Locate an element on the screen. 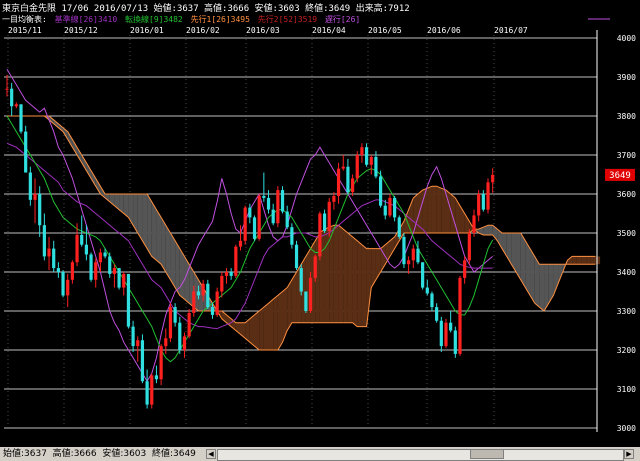 The height and width of the screenshot is (461, 640). horizontal-scrollbar is located at coordinates (420, 455).